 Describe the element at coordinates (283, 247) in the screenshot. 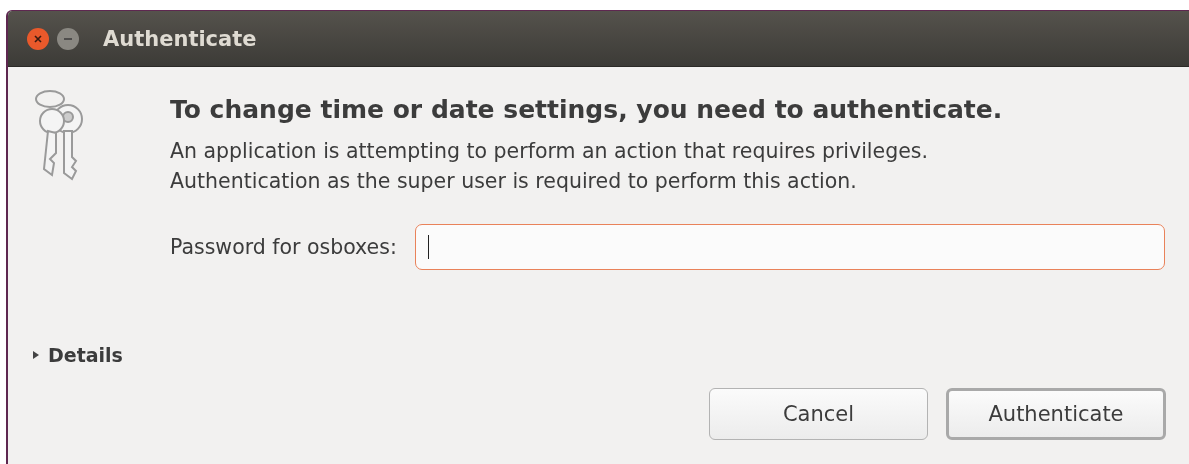

I see `password-label: Password for osboxes:` at that location.